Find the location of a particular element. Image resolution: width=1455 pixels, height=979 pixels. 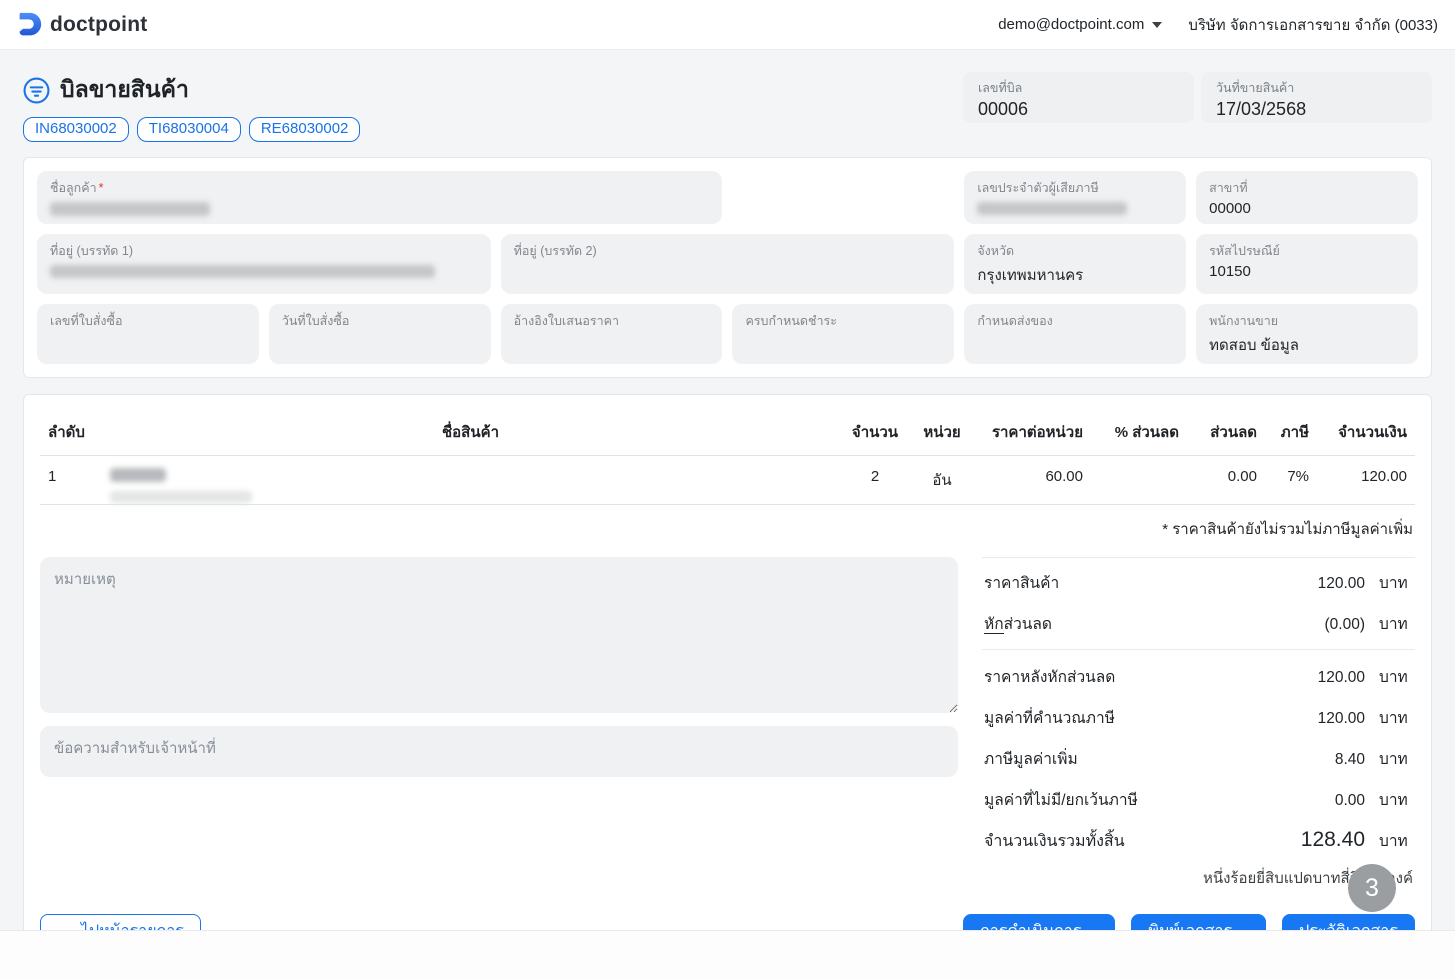

address-line2-label: ที่อยู่ (บรรทัด 2) is located at coordinates (555, 251).